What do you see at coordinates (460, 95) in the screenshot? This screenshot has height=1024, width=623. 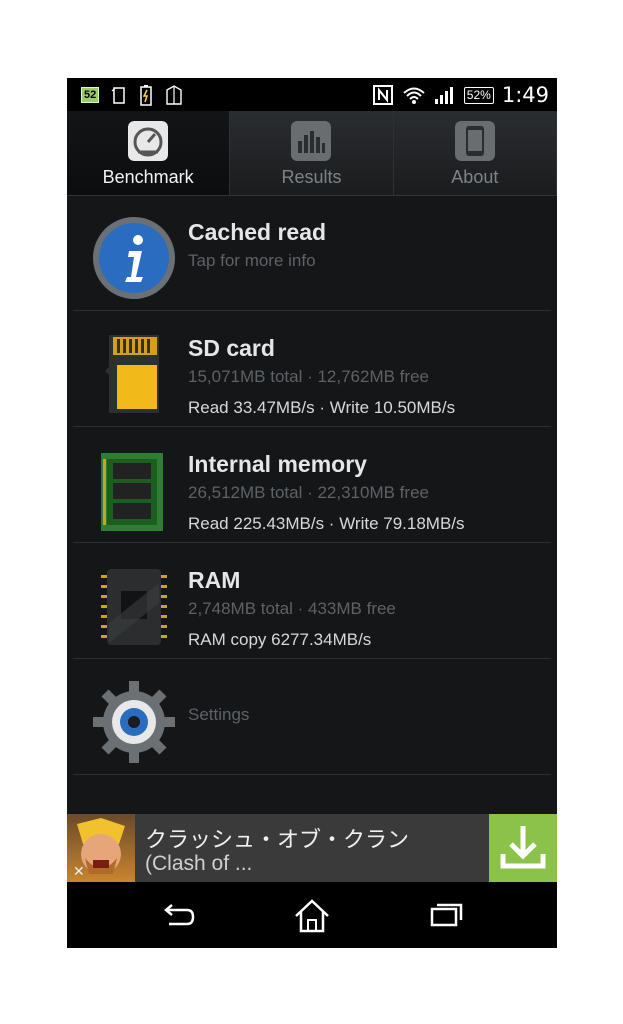 I see `status-right: 52% 1:49` at bounding box center [460, 95].